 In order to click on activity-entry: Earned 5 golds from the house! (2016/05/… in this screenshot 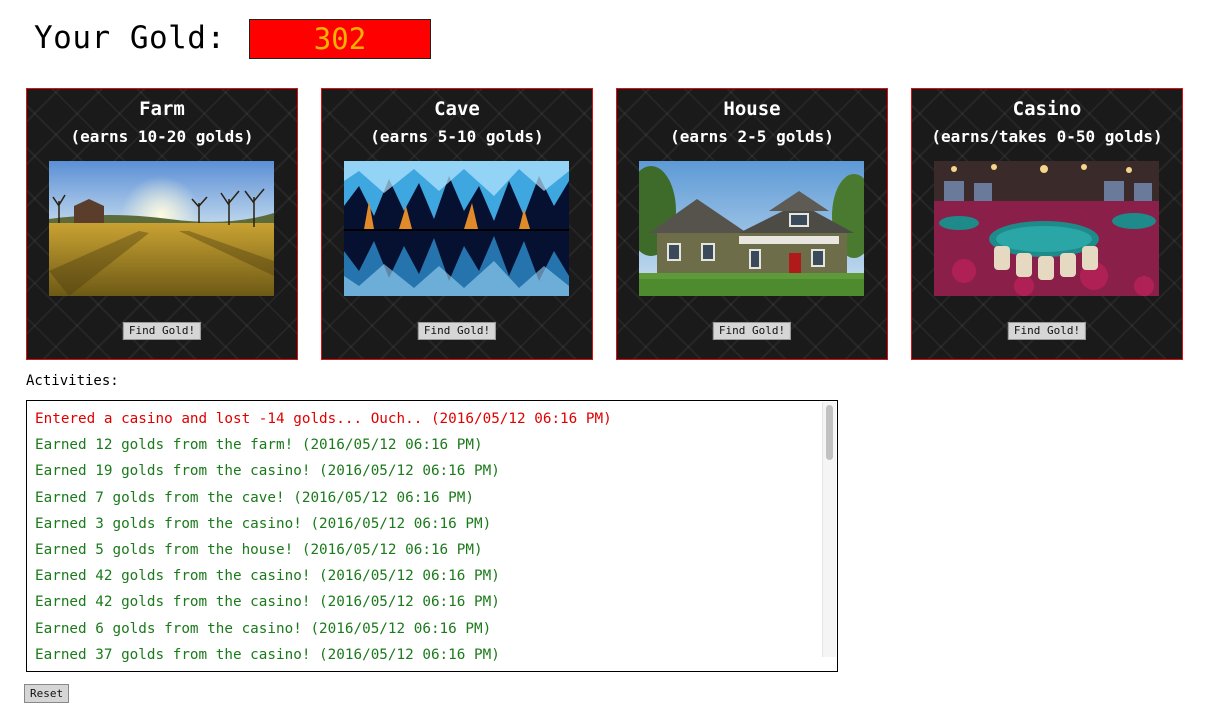, I will do `click(259, 550)`.